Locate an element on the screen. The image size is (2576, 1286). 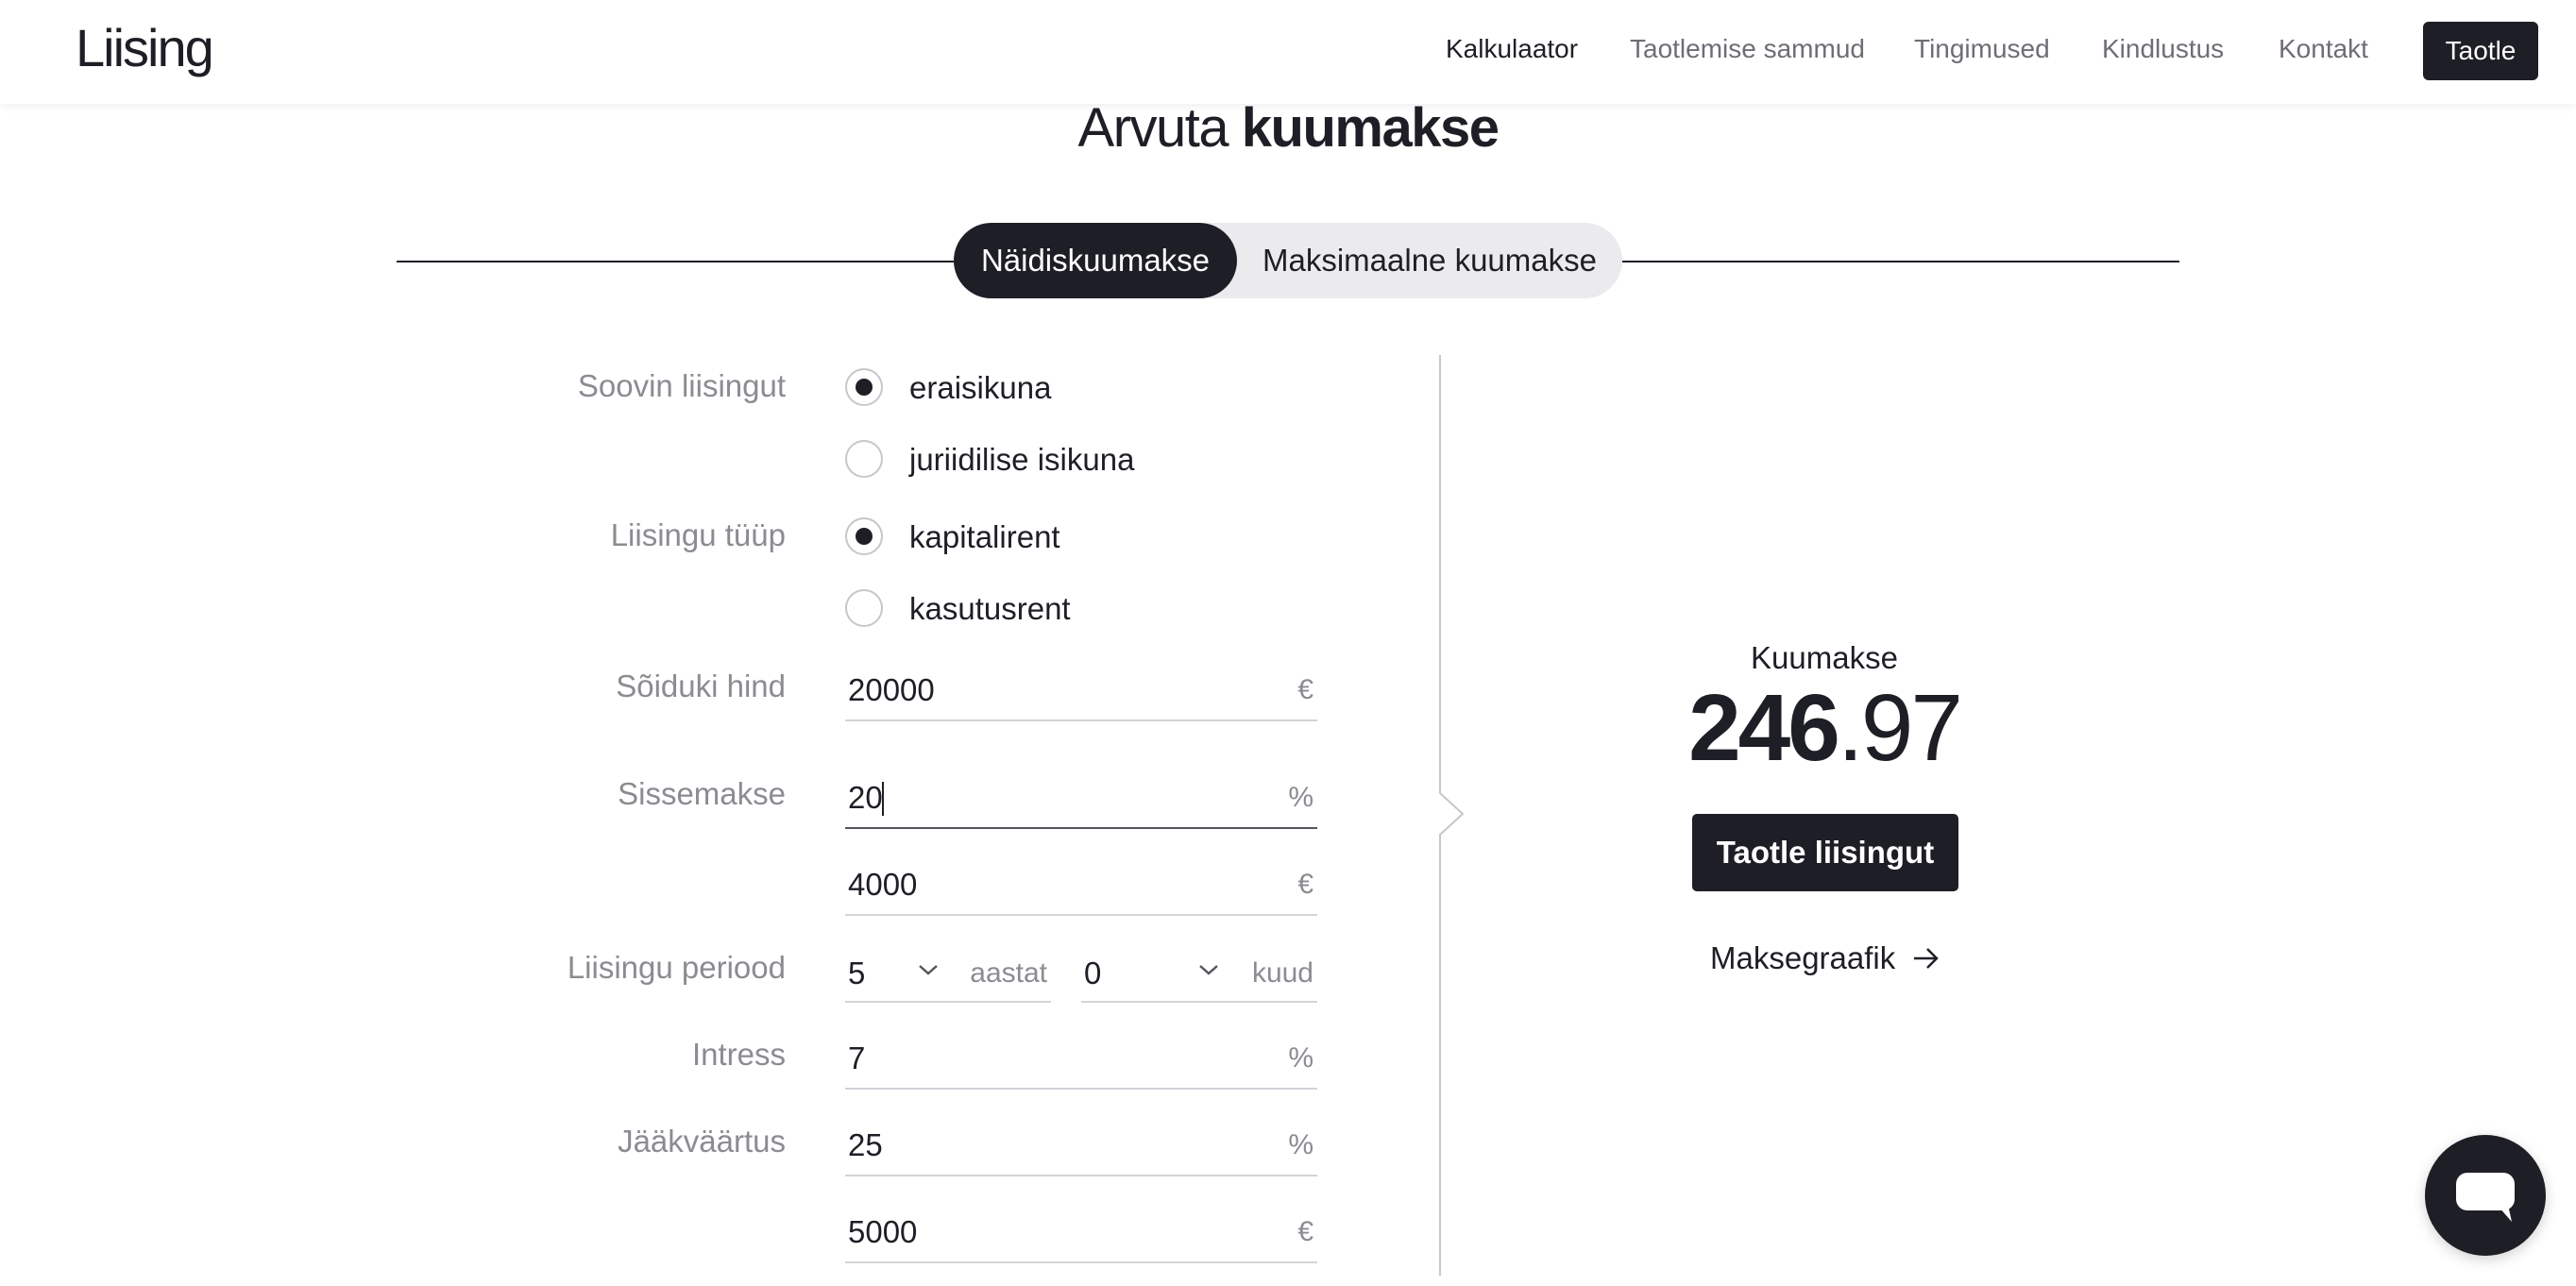
header-apply-button: Taotle is located at coordinates (2480, 51).